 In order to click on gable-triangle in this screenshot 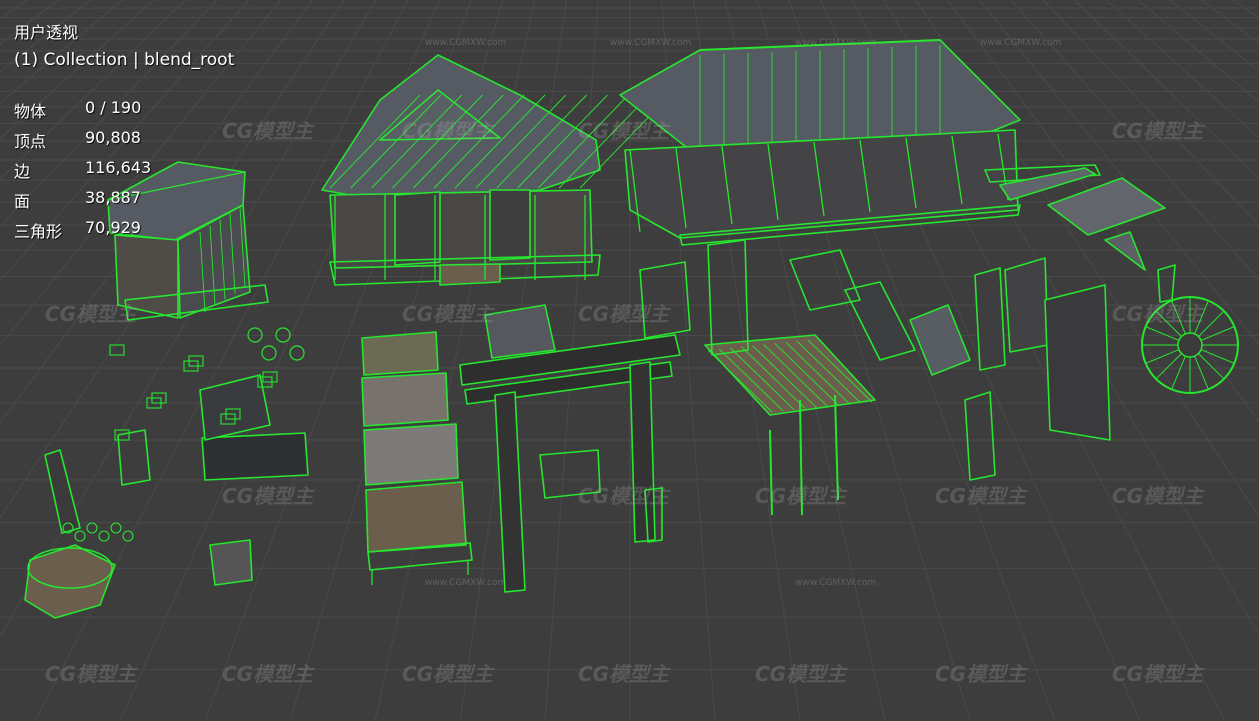, I will do `click(1125, 251)`.